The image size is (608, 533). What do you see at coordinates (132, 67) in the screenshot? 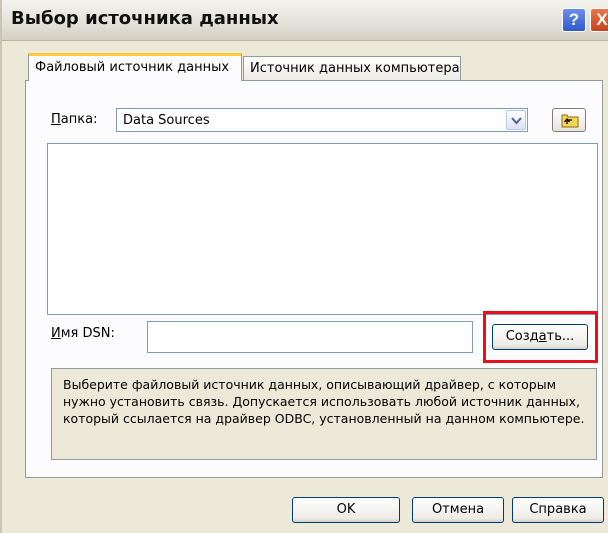
I see `tab-label: Файловый источник данных` at bounding box center [132, 67].